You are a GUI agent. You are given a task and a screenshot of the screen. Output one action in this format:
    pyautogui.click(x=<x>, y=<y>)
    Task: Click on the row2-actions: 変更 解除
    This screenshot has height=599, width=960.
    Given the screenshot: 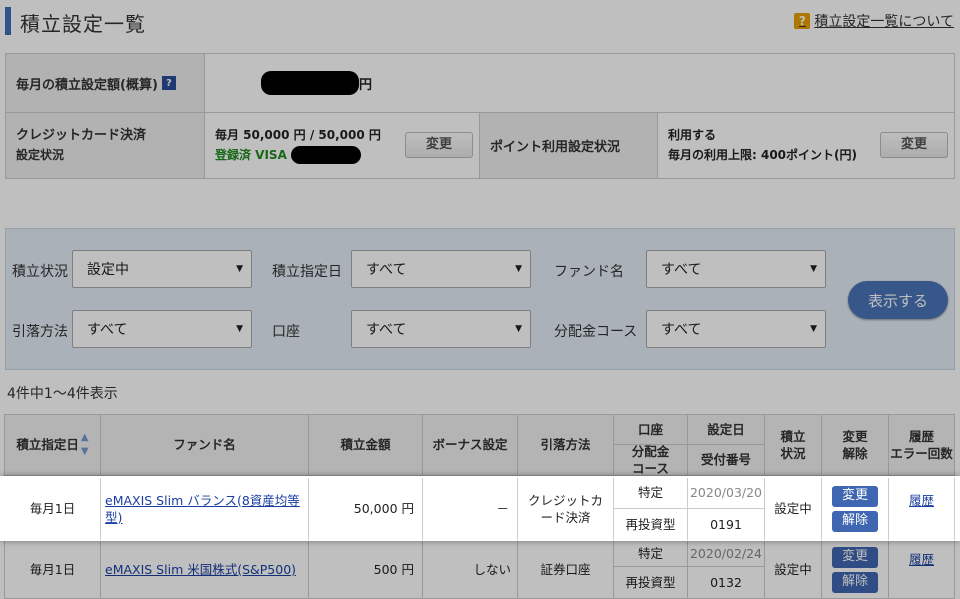 What is the action you would take?
    pyautogui.click(x=855, y=570)
    